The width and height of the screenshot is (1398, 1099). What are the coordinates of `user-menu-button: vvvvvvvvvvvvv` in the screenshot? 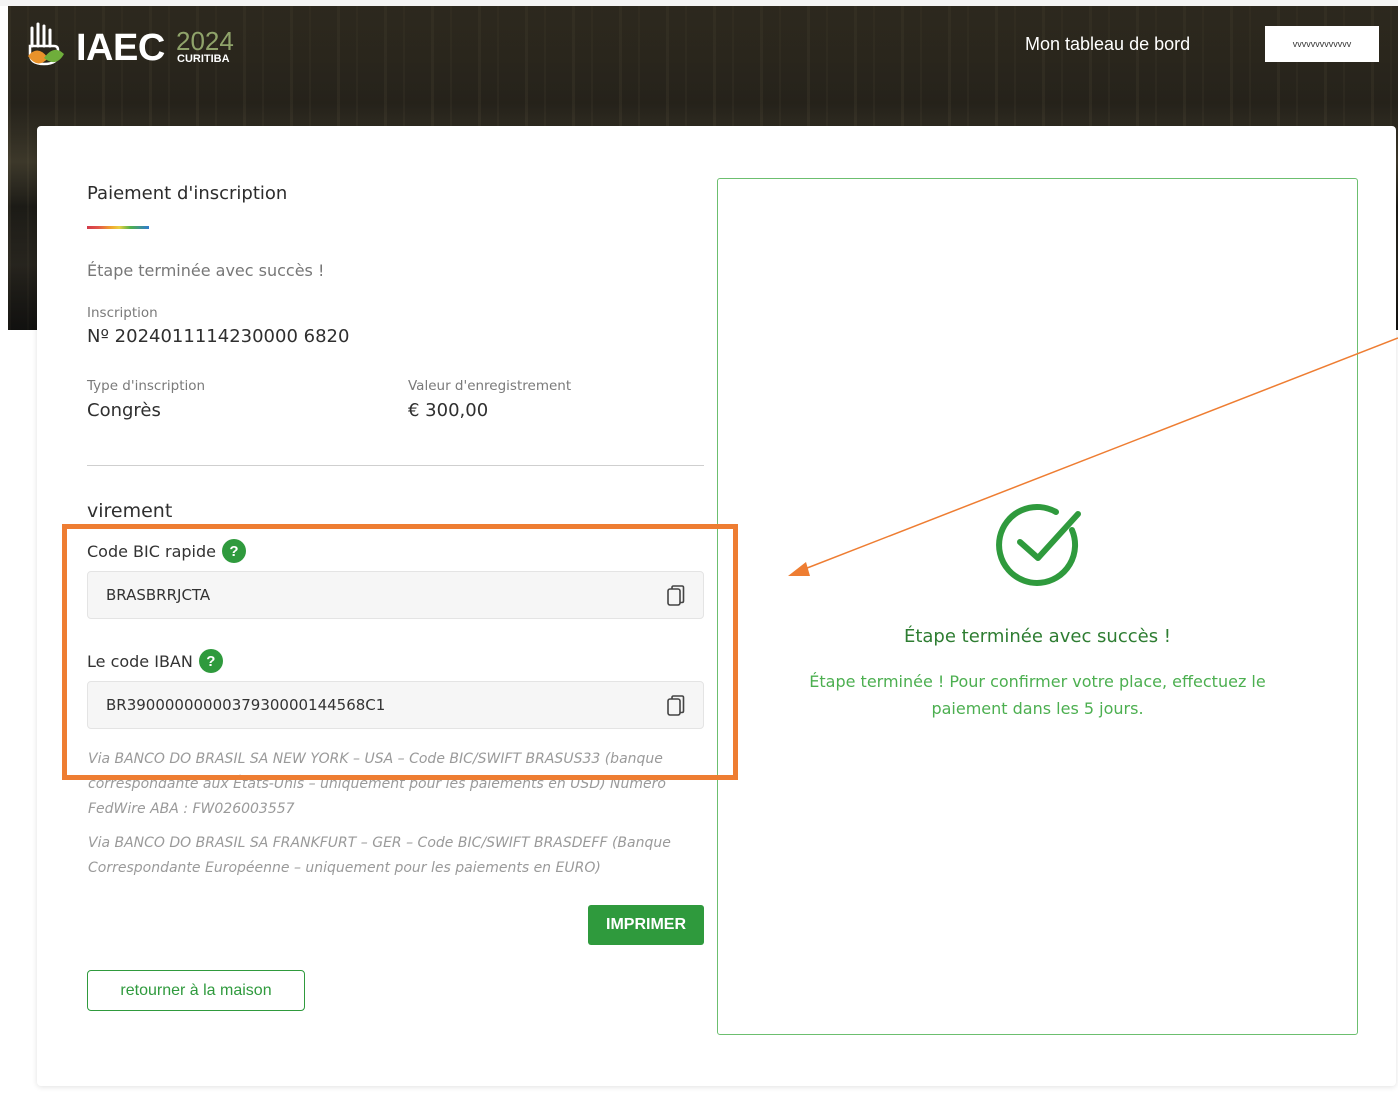 It's located at (1322, 44).